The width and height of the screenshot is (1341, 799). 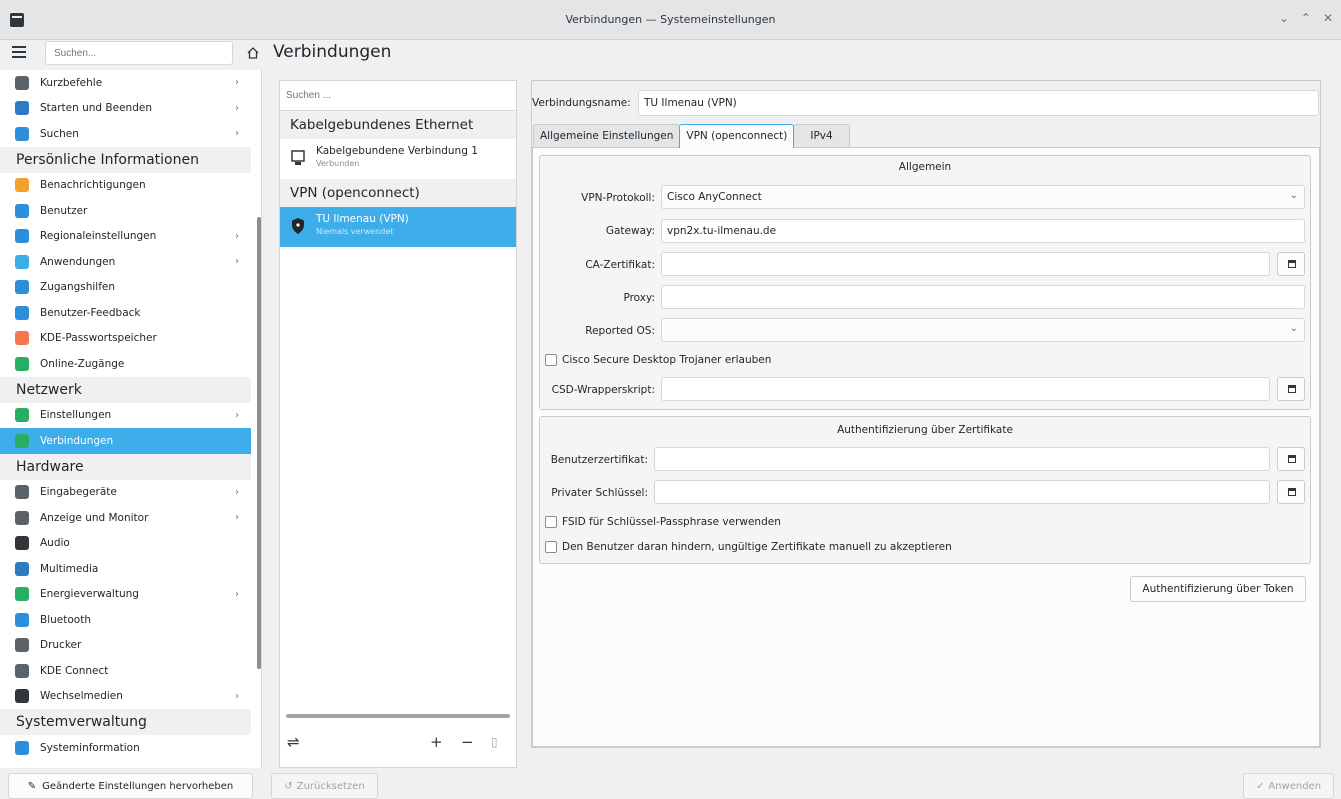 What do you see at coordinates (22, 287) in the screenshot?
I see `accessibility-icon` at bounding box center [22, 287].